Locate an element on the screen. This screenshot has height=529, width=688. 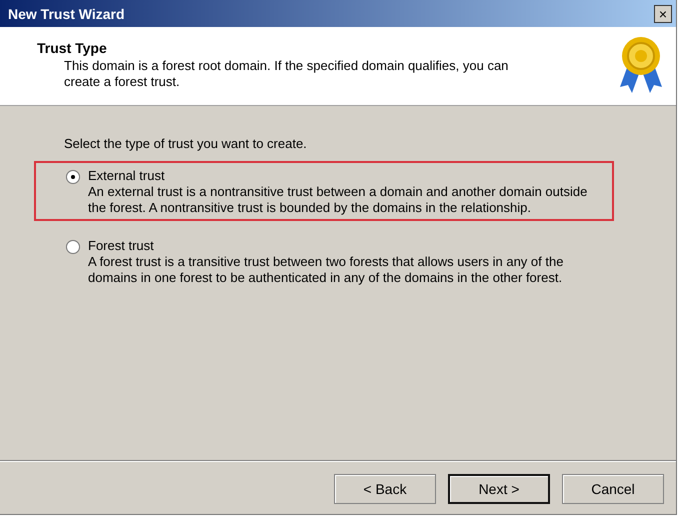
wizard-button: Next > is located at coordinates (499, 489).